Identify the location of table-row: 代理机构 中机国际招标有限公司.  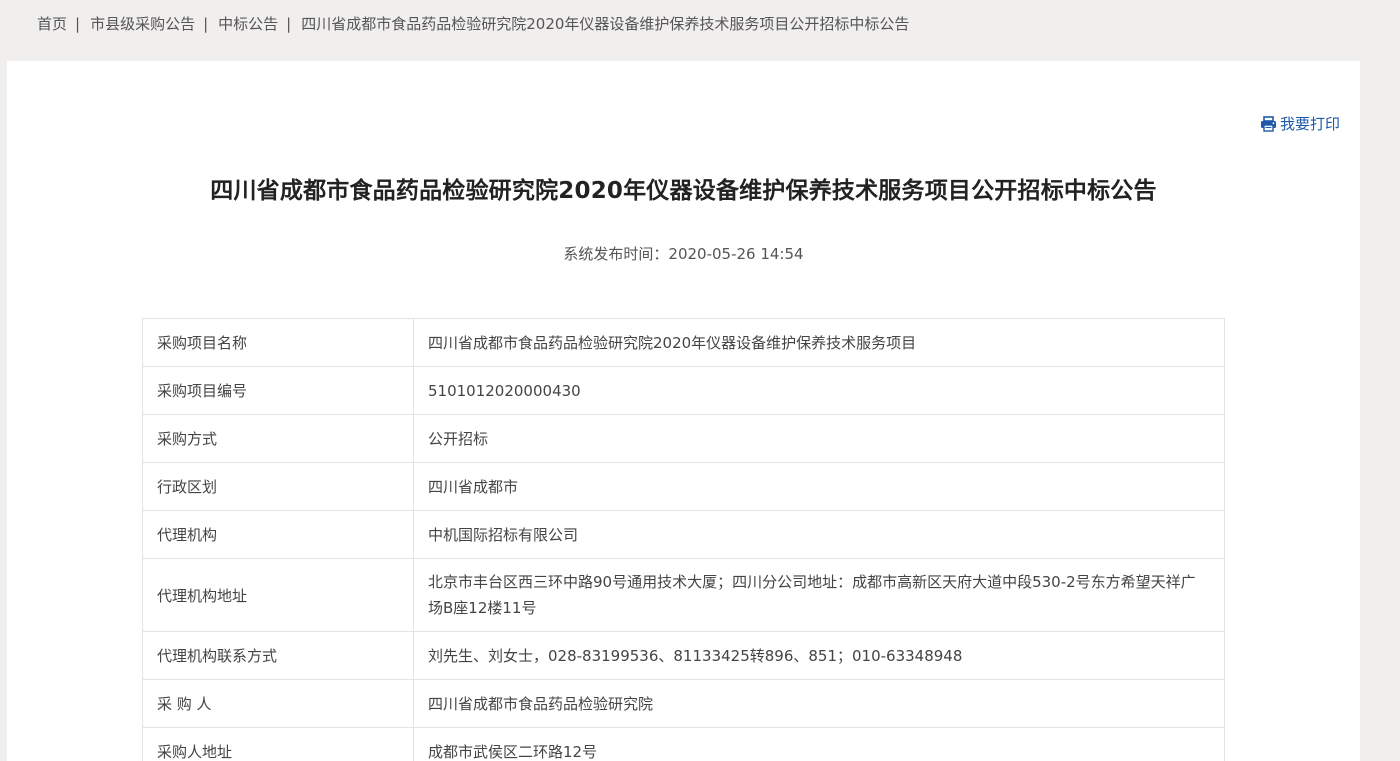
(684, 535).